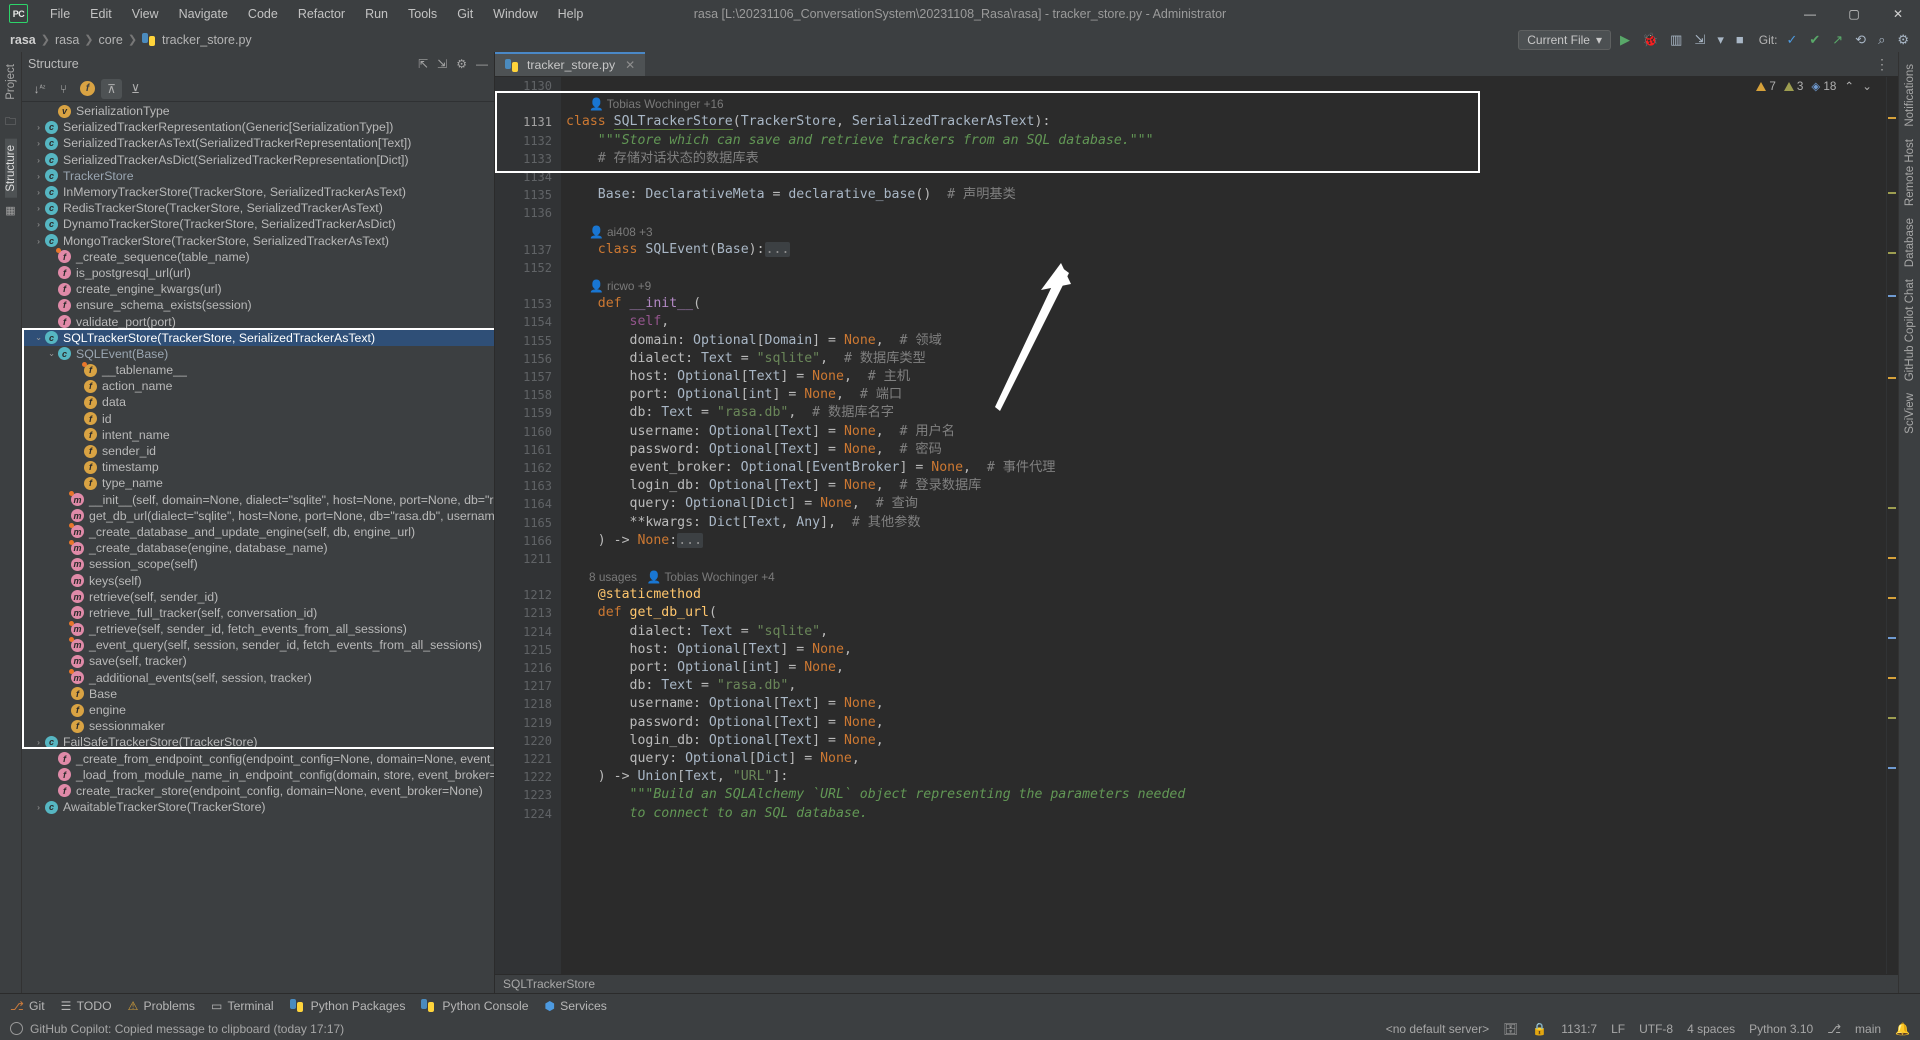  What do you see at coordinates (1223, 814) in the screenshot?
I see `code-line: to connect to an SQL database.` at bounding box center [1223, 814].